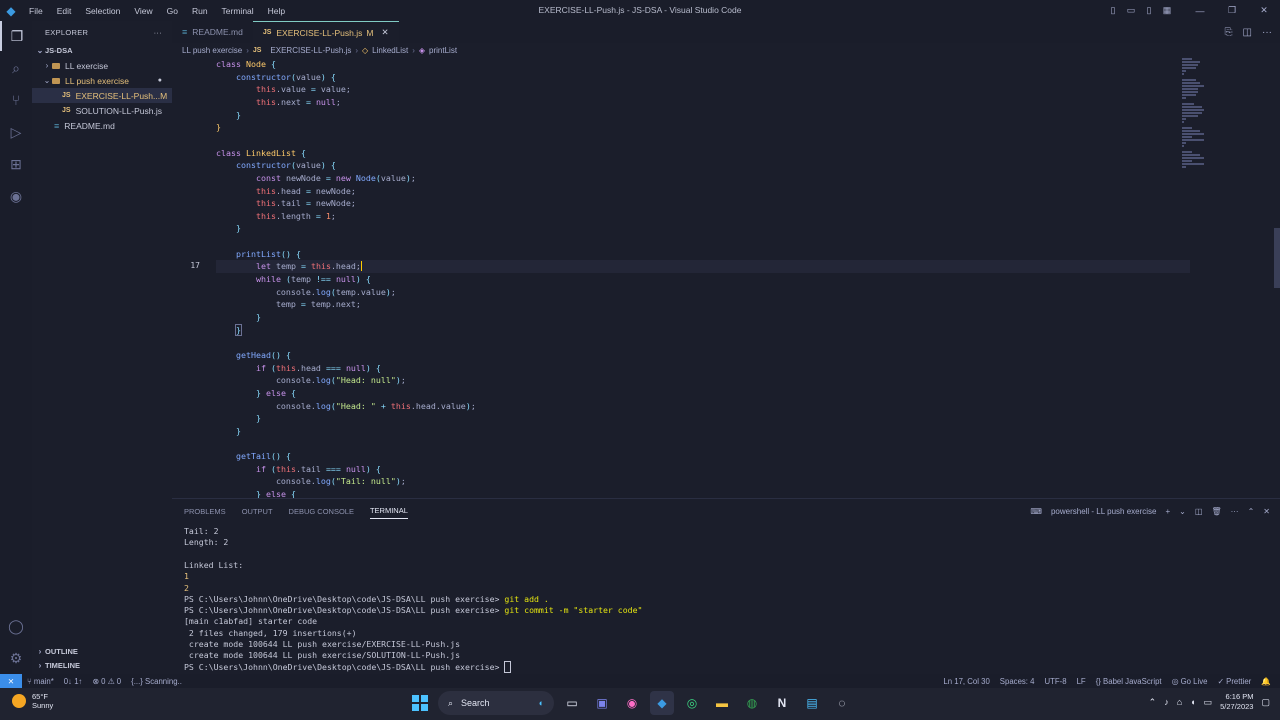  I want to click on tab-readme: ≡ README.md, so click(212, 32).